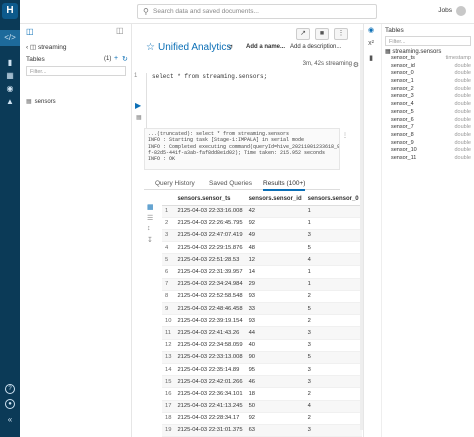 The image size is (474, 437). What do you see at coordinates (210, 418) in the screenshot?
I see `table-cell: 2125-04-03 22:28:34.17` at bounding box center [210, 418].